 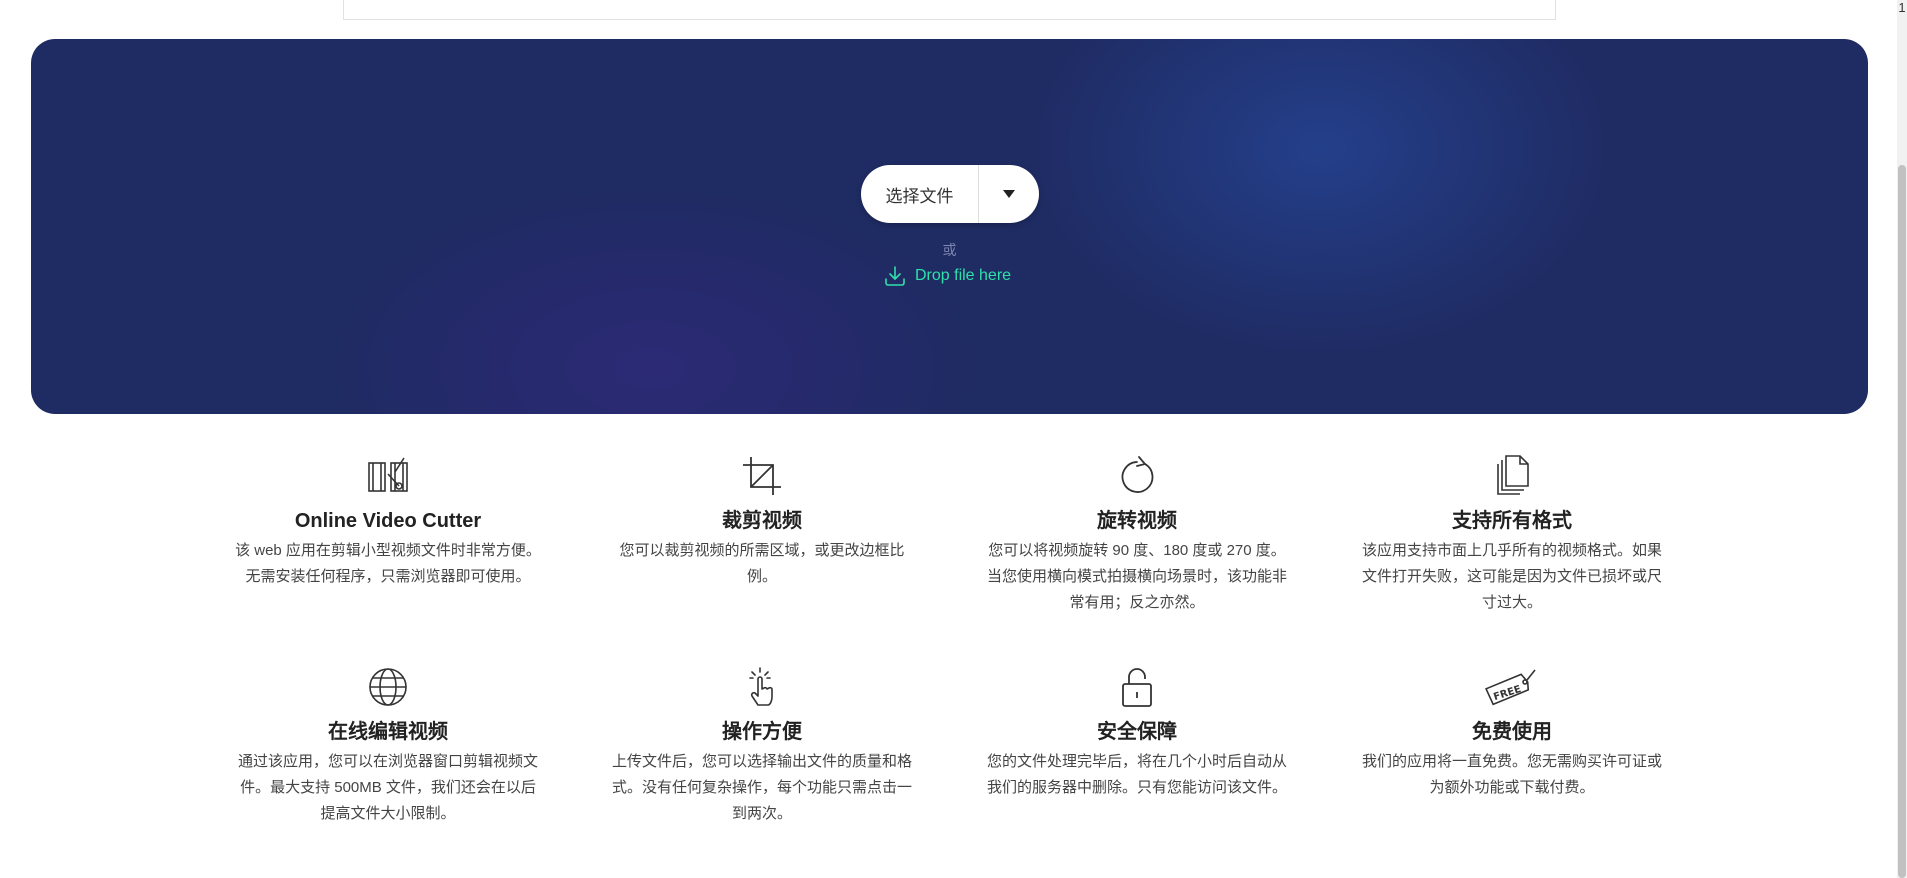 I want to click on feature-title: 安全保障, so click(x=1137, y=732).